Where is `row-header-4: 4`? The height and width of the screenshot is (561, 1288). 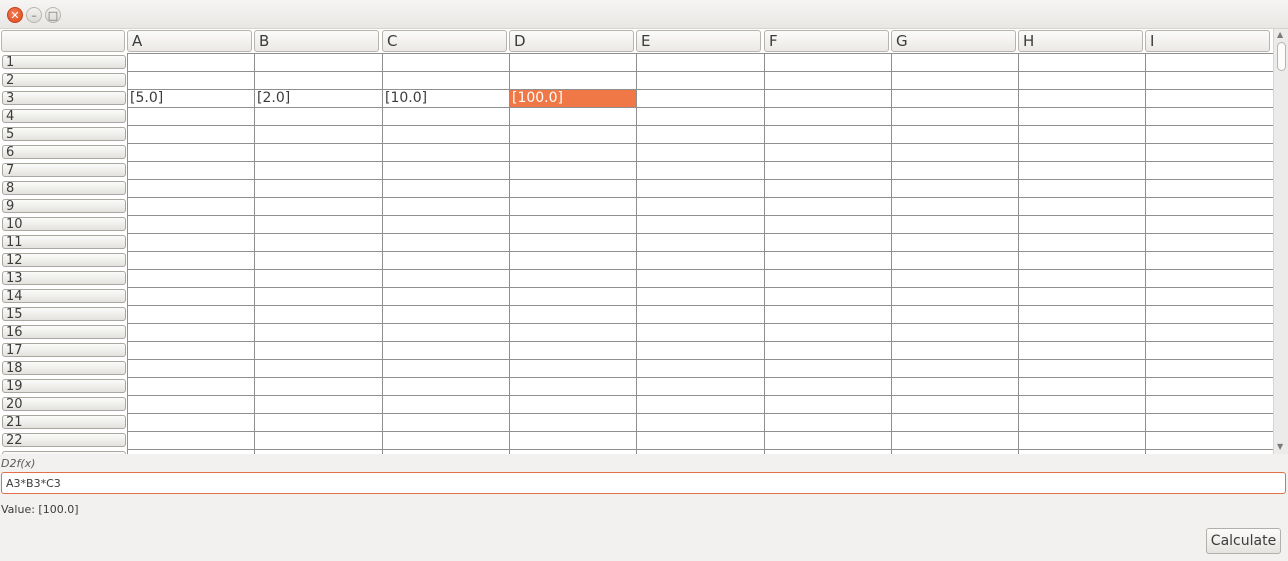
row-header-4: 4 is located at coordinates (64, 116).